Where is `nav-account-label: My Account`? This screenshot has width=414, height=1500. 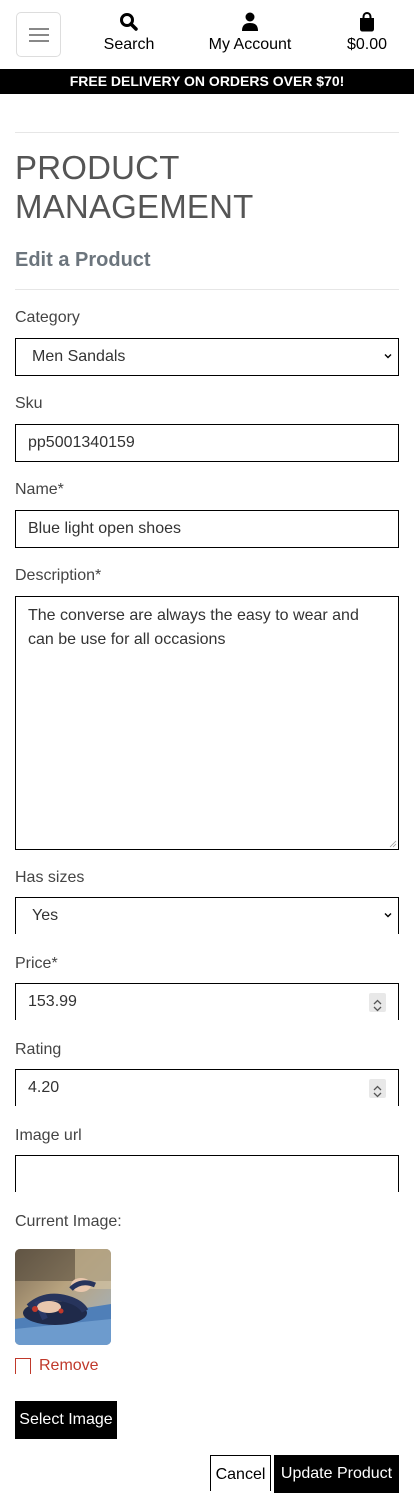 nav-account-label: My Account is located at coordinates (250, 44).